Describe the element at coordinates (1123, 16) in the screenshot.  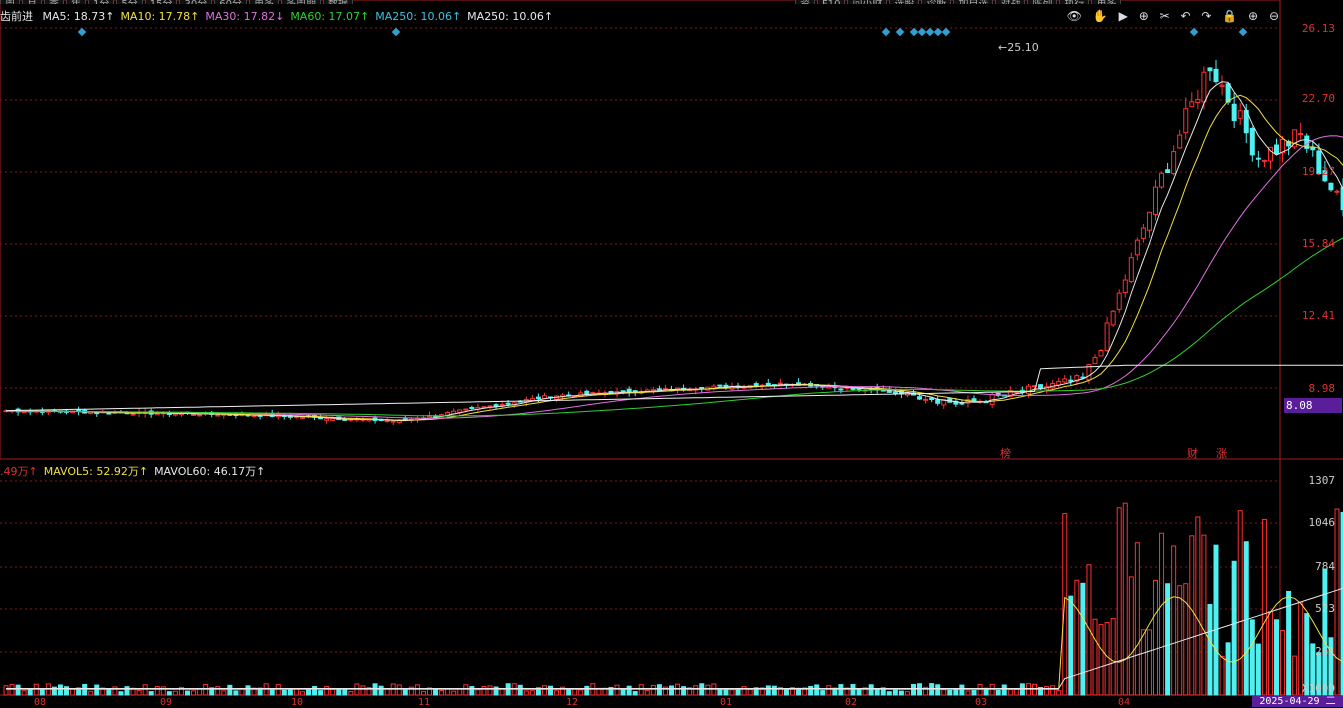
I see `play-icon: ▶` at that location.